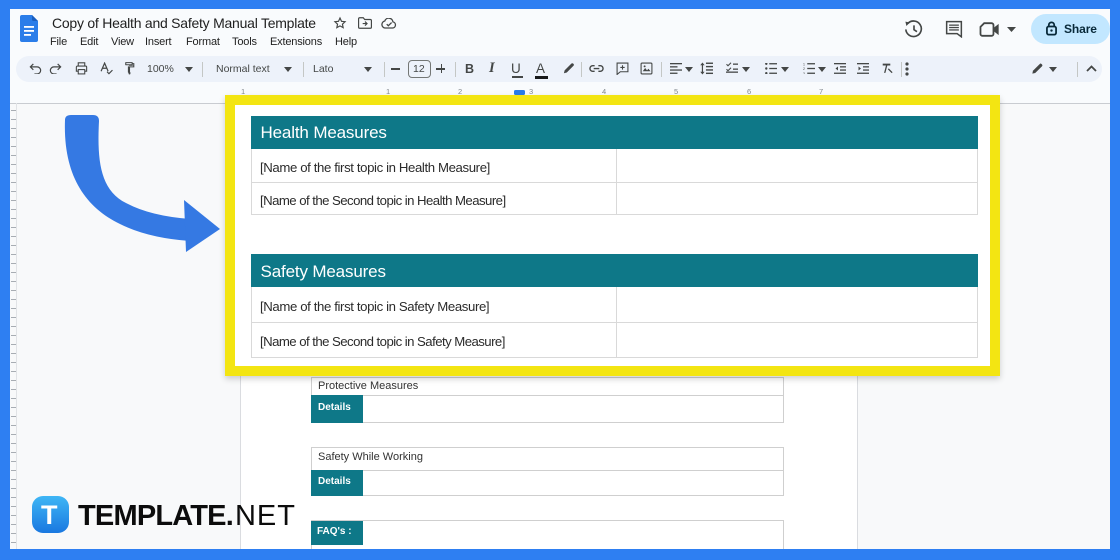  Describe the element at coordinates (804, 69) in the screenshot. I see `svg-text: 2` at that location.